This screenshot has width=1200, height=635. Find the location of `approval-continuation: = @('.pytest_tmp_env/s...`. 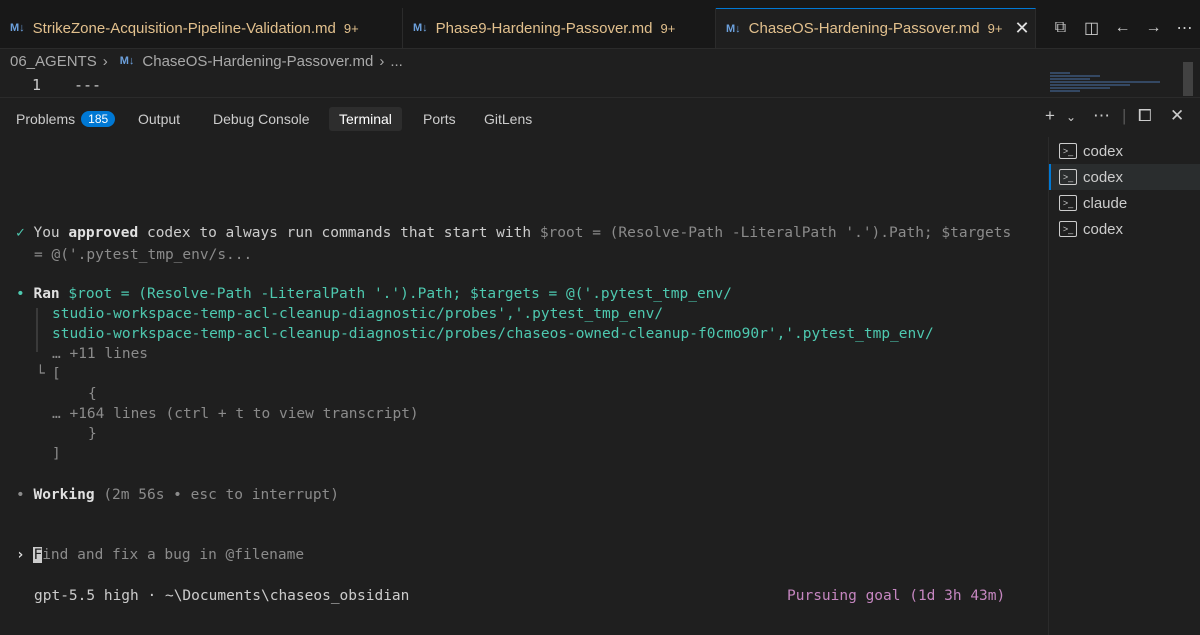

approval-continuation: = @('.pytest_tmp_env/s... is located at coordinates (143, 255).